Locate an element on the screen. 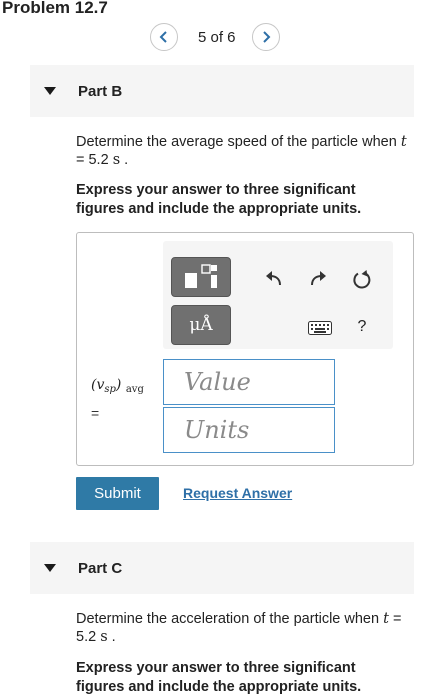 This screenshot has width=446, height=700. keyboard-button is located at coordinates (320, 328).